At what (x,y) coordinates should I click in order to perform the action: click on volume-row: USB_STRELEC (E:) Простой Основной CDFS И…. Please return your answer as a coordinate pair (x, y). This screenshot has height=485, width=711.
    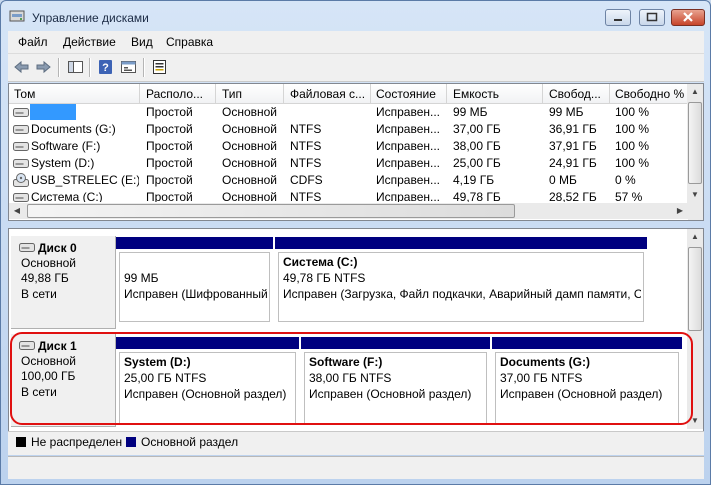
    Looking at the image, I should click on (348, 180).